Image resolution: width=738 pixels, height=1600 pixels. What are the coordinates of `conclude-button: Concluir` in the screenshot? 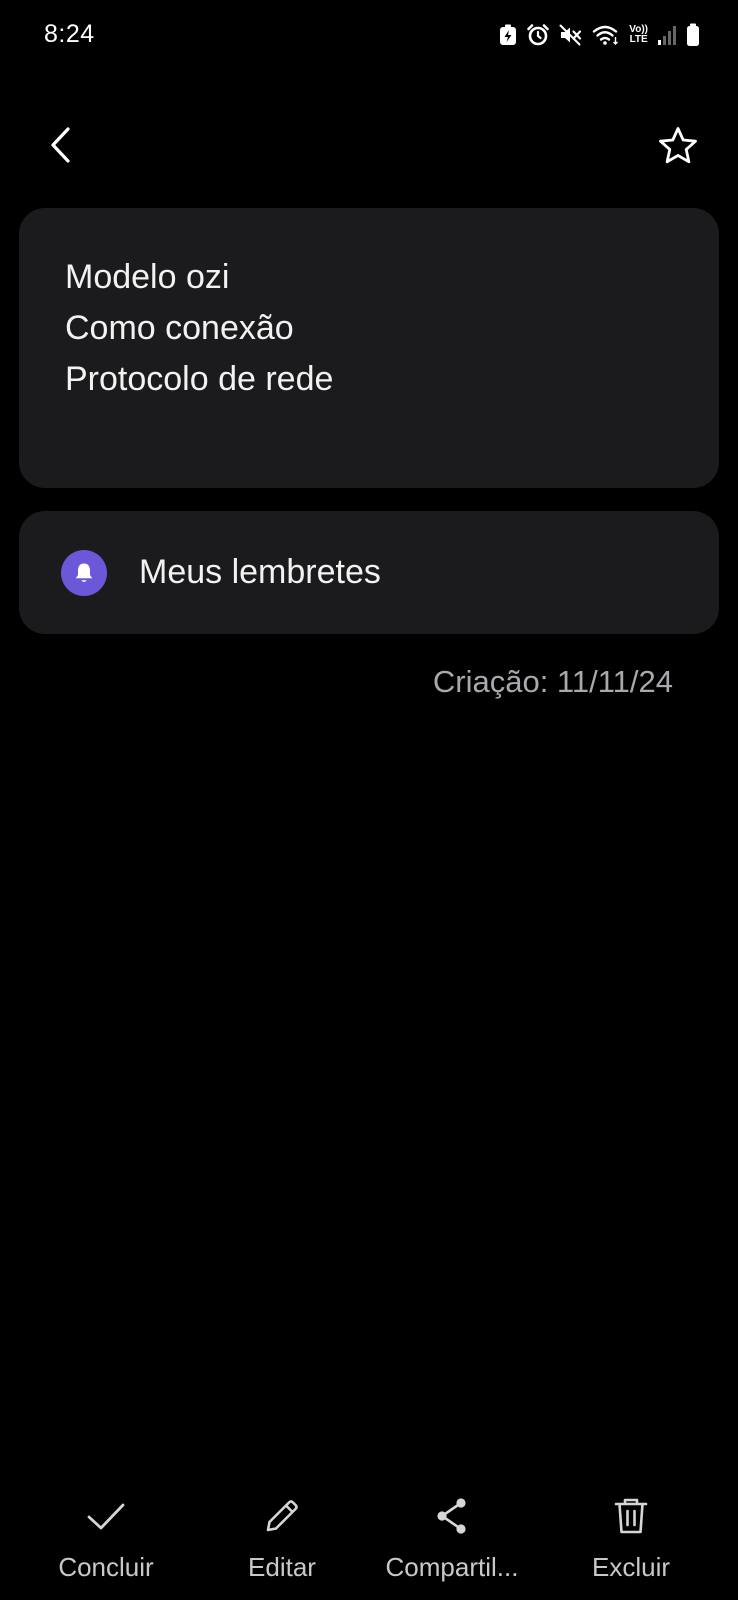 It's located at (106, 1535).